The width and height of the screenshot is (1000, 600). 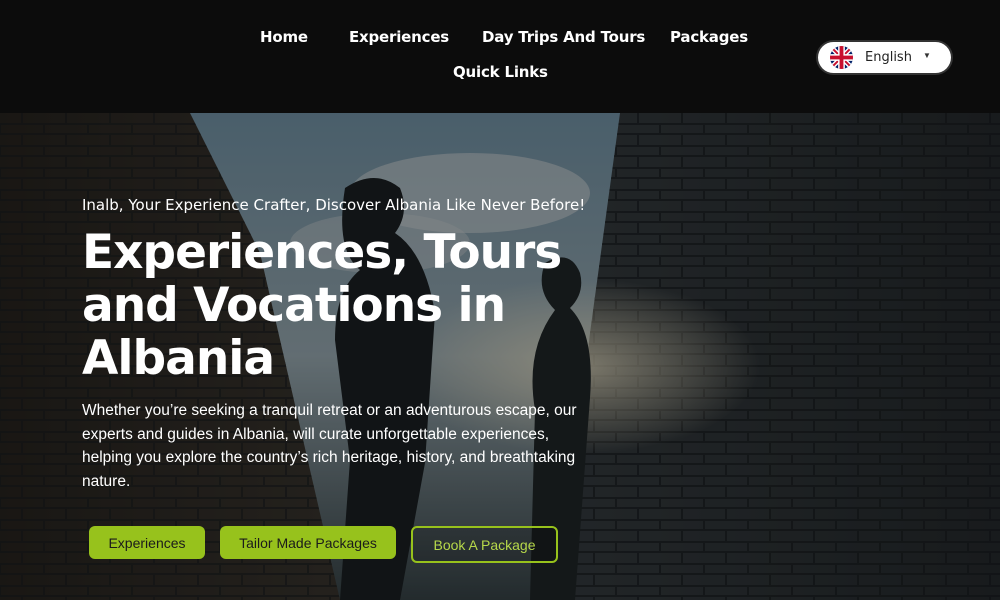 What do you see at coordinates (308, 542) in the screenshot?
I see `tailor-made-packages-button: Tailor Made Packages` at bounding box center [308, 542].